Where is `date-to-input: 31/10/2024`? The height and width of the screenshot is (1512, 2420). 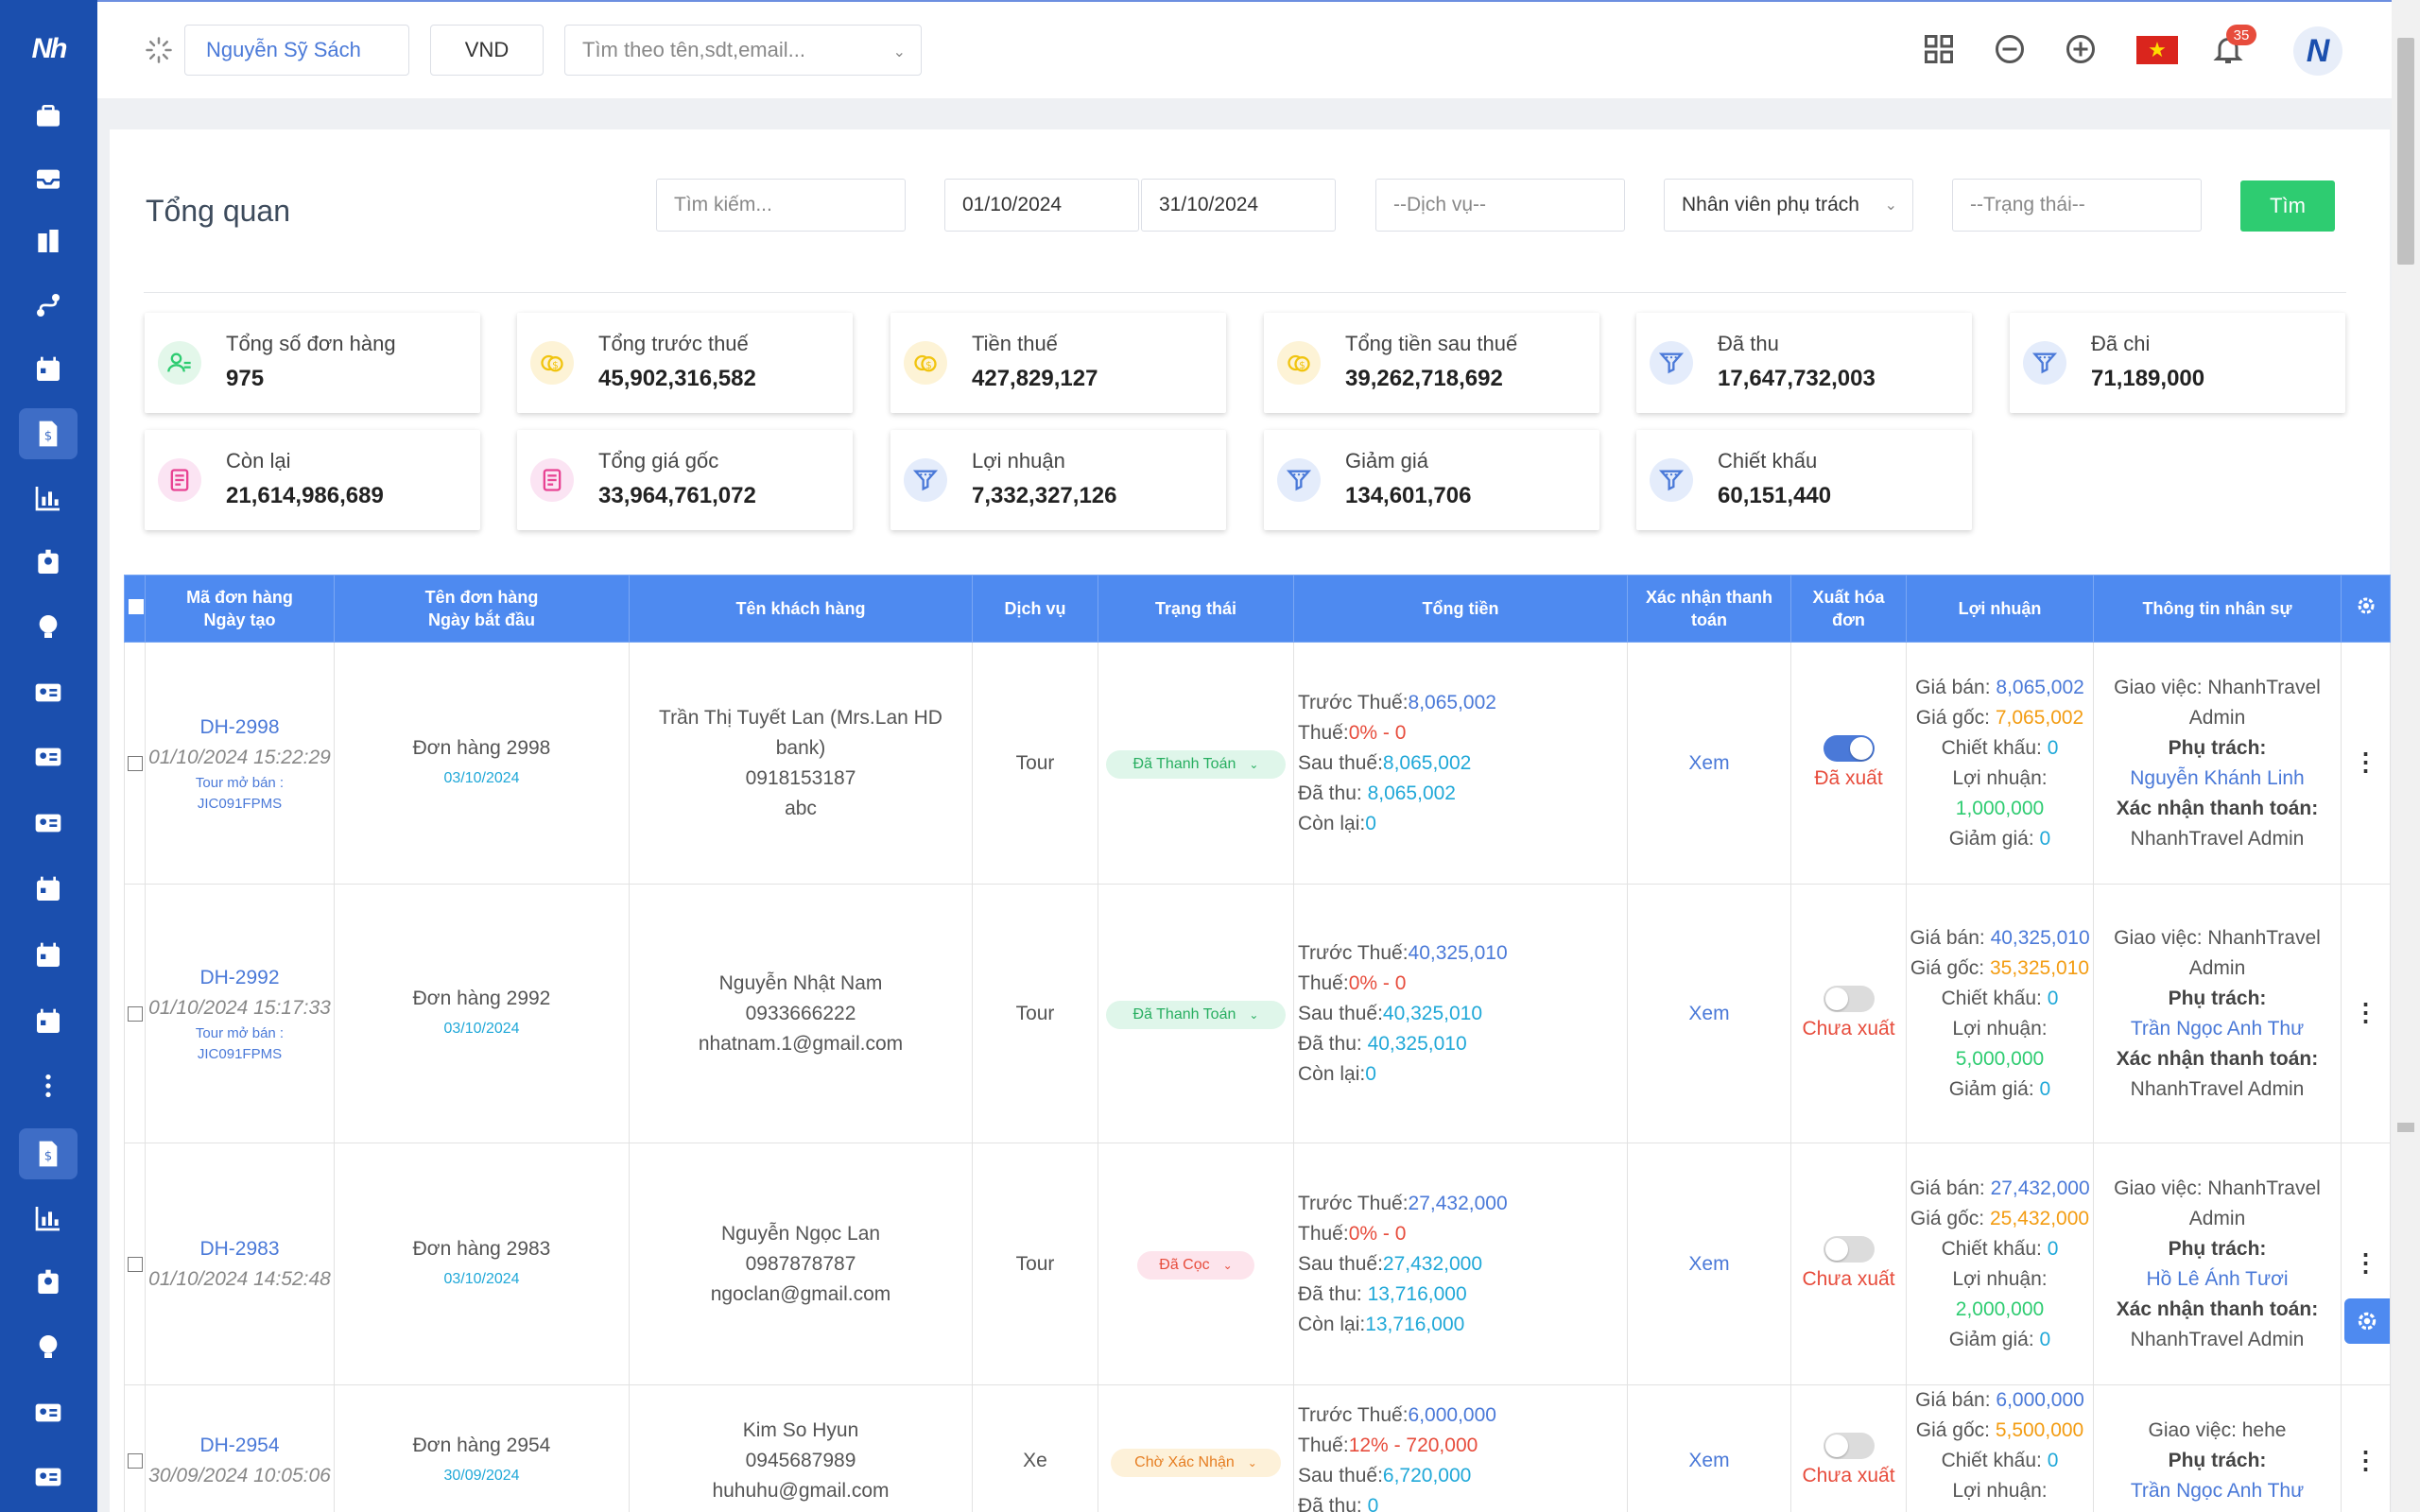 date-to-input: 31/10/2024 is located at coordinates (1238, 205).